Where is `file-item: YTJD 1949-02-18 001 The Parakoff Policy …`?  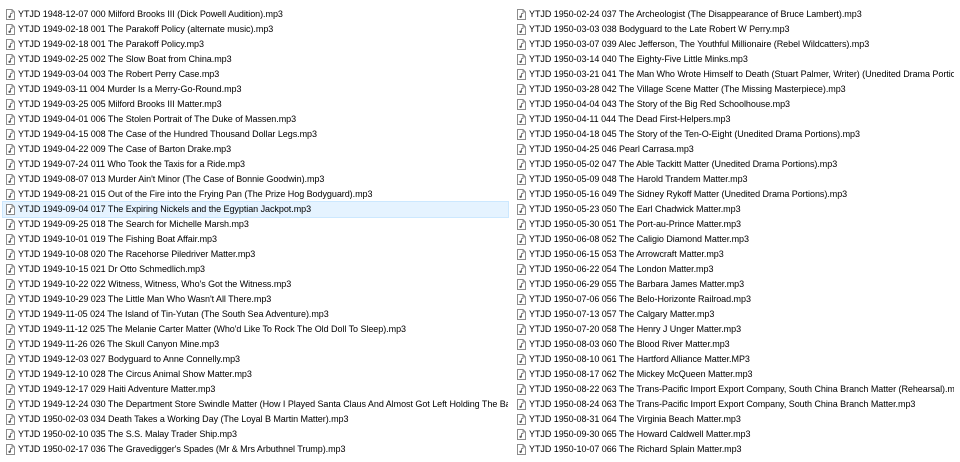
file-item: YTJD 1949-02-18 001 The Parakoff Policy … is located at coordinates (255, 29).